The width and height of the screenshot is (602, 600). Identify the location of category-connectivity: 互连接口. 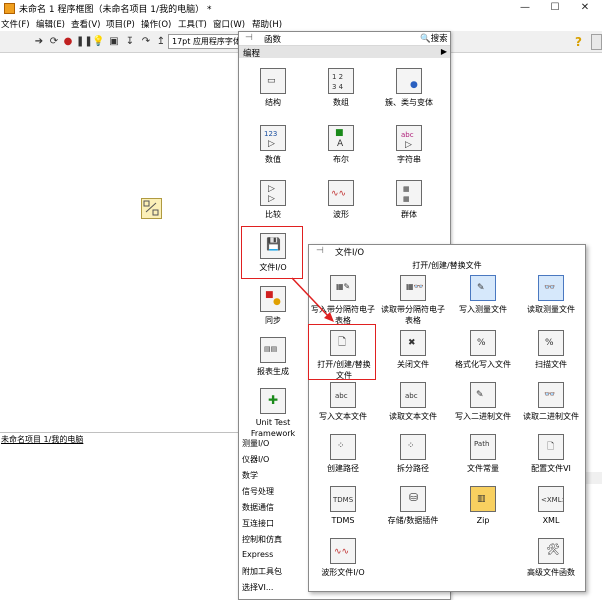
(258, 523).